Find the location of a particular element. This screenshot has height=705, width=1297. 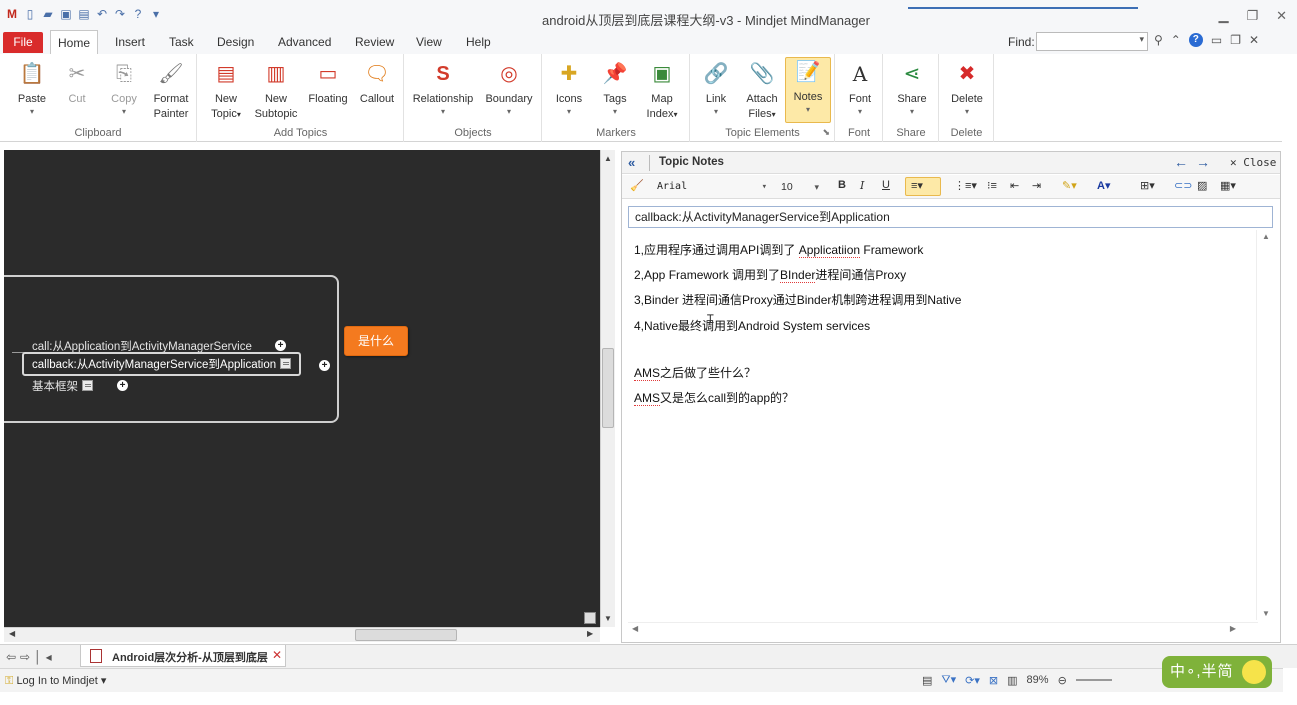

ime-sun-icon is located at coordinates (1254, 672).